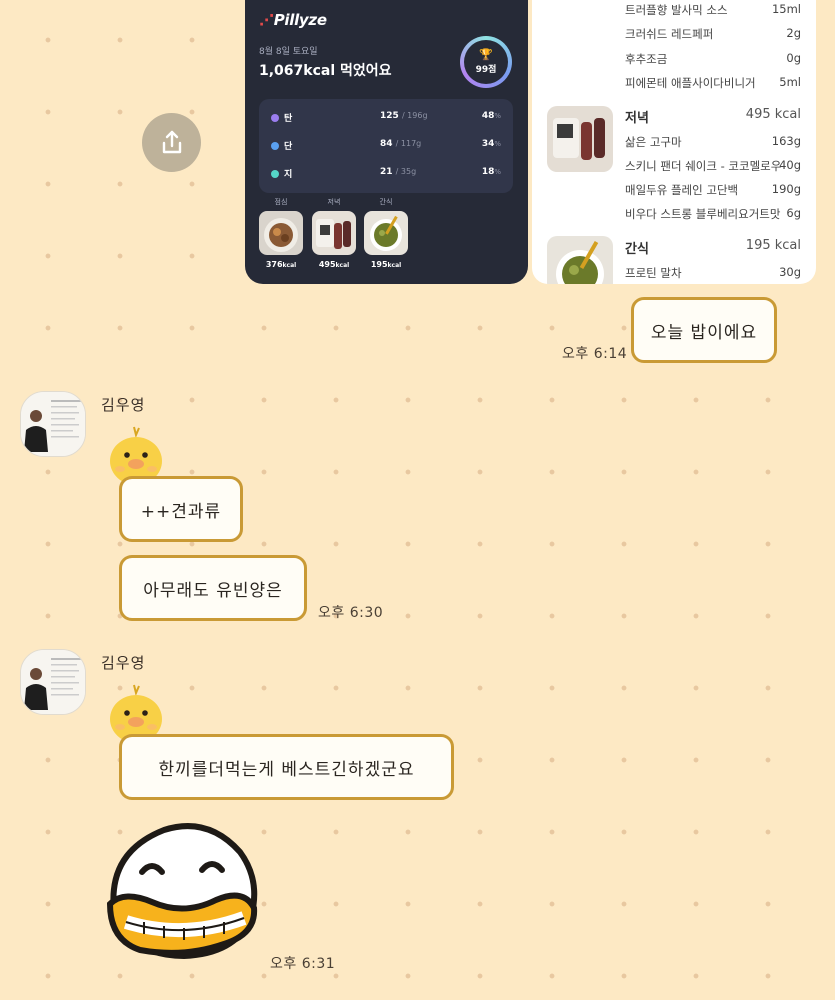 The height and width of the screenshot is (1000, 835). I want to click on meal-dinner: 저녁 495kcal, so click(334, 233).